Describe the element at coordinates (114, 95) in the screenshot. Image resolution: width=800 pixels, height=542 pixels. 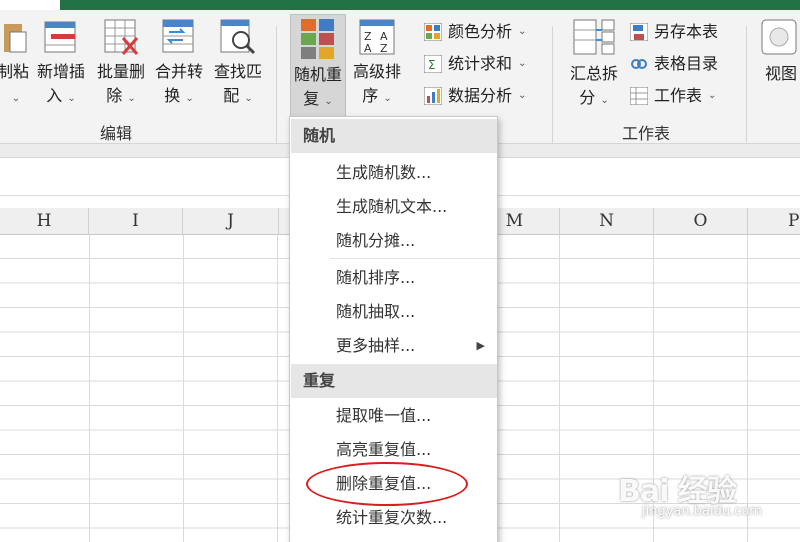
I see `batch-delete-label-2: 除` at that location.